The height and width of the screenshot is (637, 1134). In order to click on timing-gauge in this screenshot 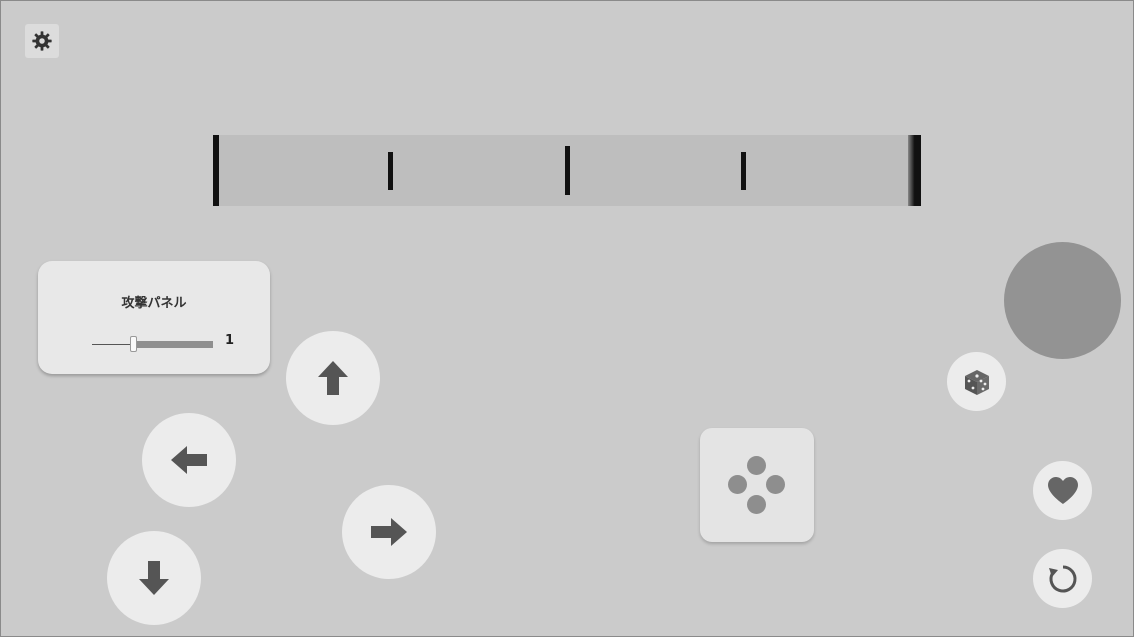, I will do `click(567, 170)`.